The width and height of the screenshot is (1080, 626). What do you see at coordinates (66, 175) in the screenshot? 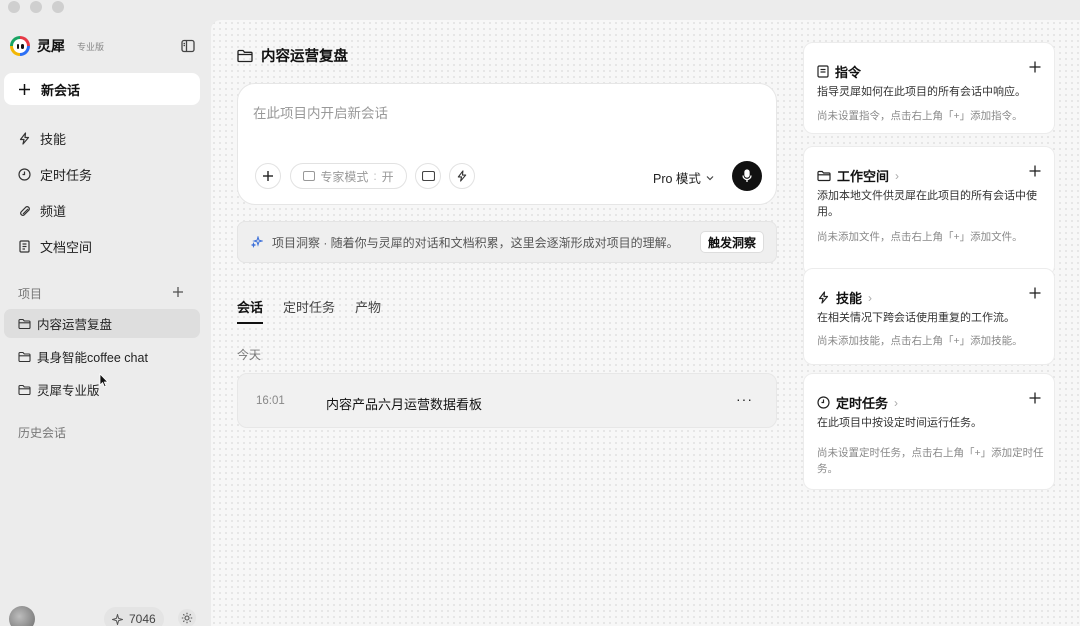
I see `sidebar-item-label: 定时任务` at bounding box center [66, 175].